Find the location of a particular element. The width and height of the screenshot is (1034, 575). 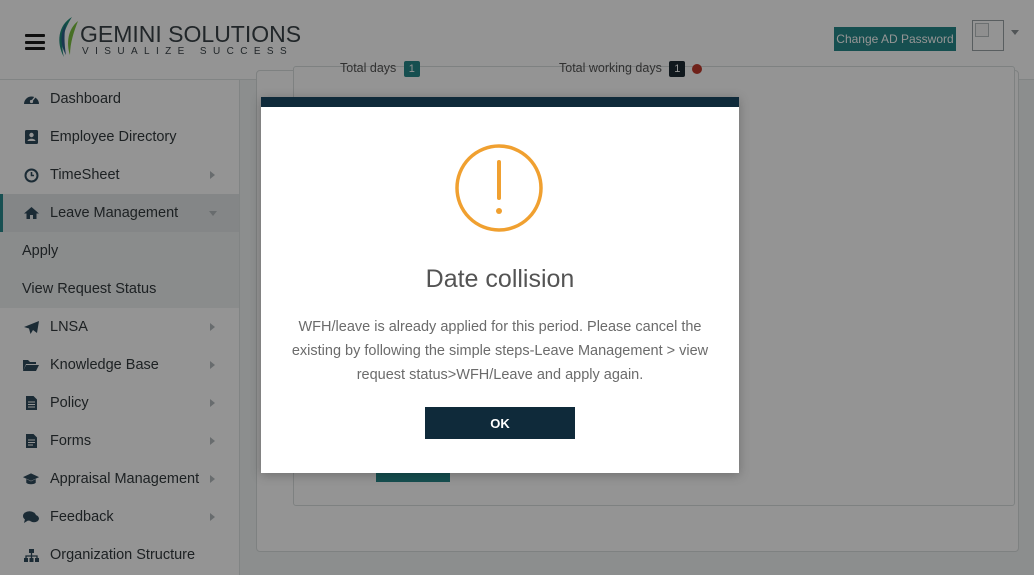

ok-button: OK is located at coordinates (500, 423).